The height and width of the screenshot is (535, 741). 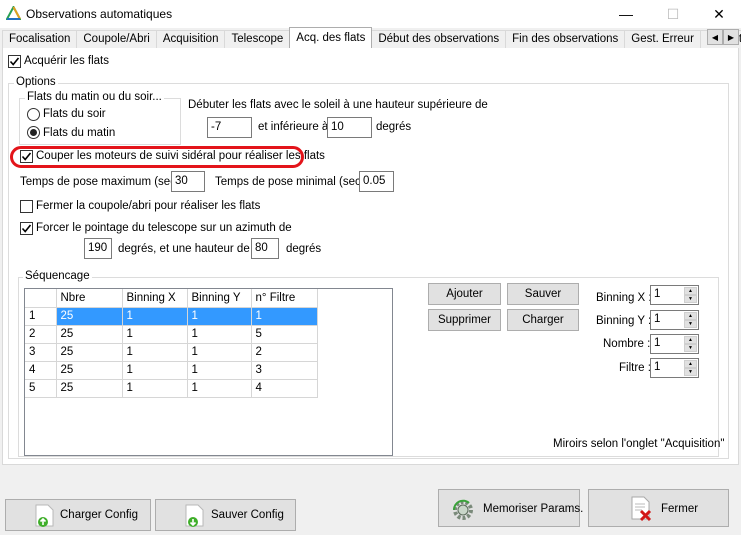 What do you see at coordinates (41, 316) in the screenshot?
I see `row-header: 1` at bounding box center [41, 316].